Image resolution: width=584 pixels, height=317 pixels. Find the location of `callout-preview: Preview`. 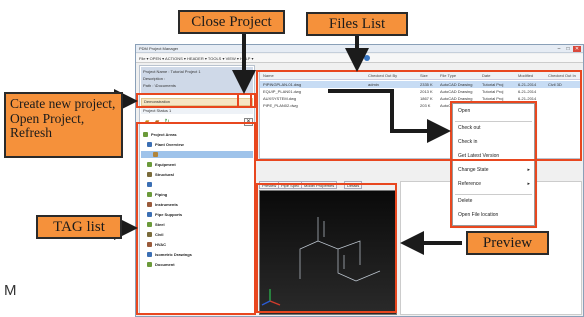

callout-preview: Preview is located at coordinates (507, 243).